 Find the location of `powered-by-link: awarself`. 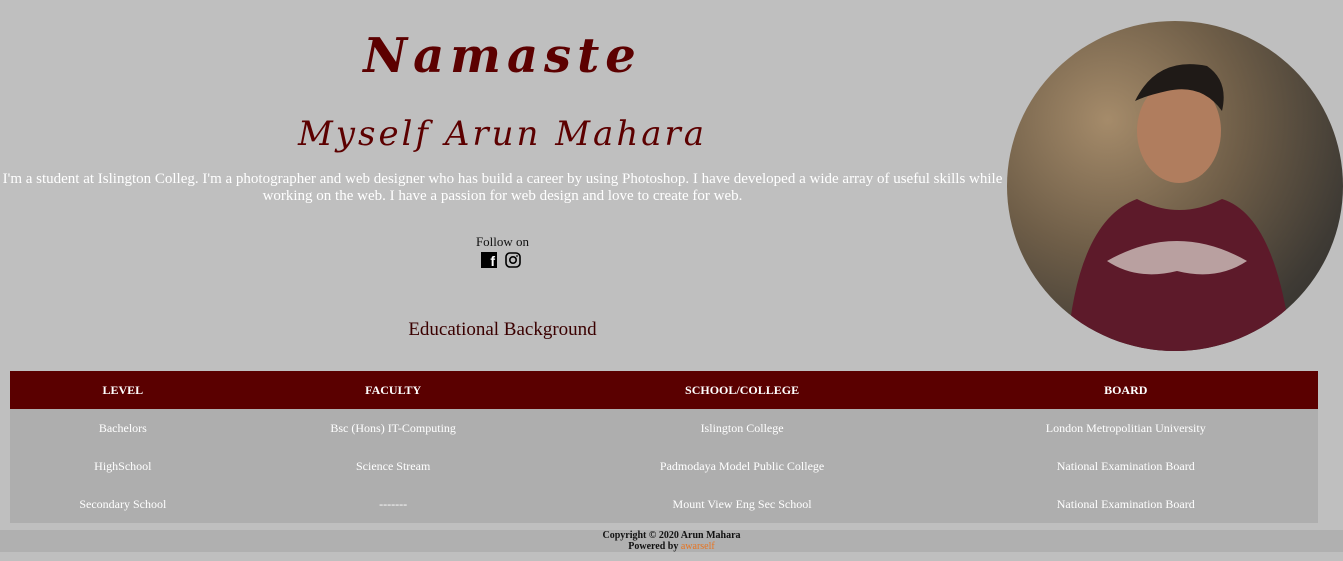

powered-by-link: awarself is located at coordinates (698, 546).